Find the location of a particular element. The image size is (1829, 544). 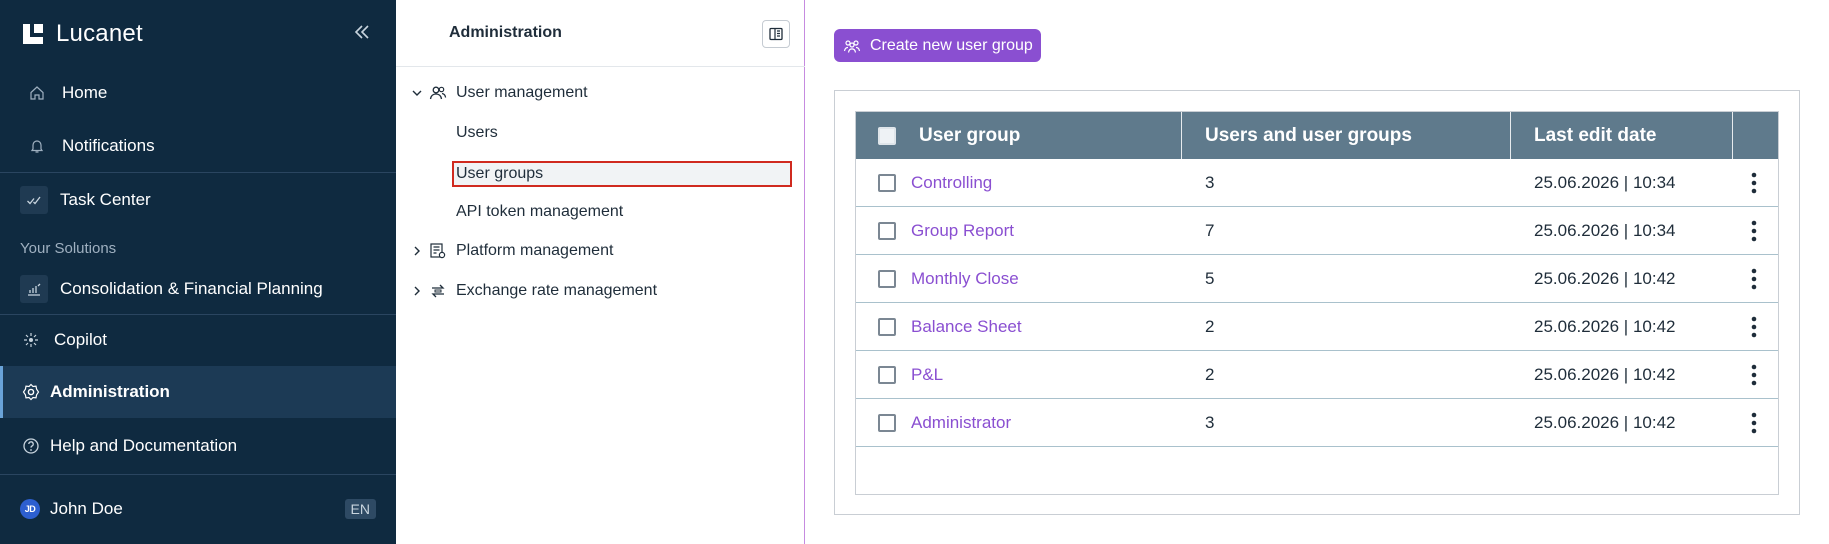

user-group-icon is located at coordinates (852, 46).